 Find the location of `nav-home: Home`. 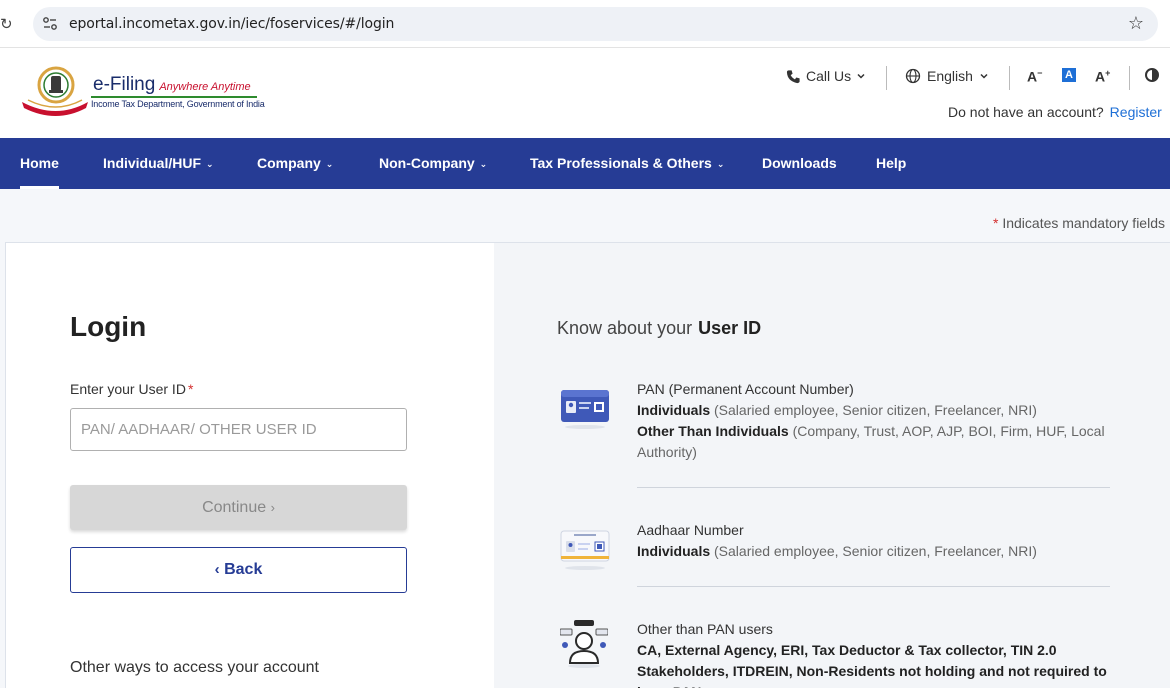

nav-home: Home is located at coordinates (39, 163).